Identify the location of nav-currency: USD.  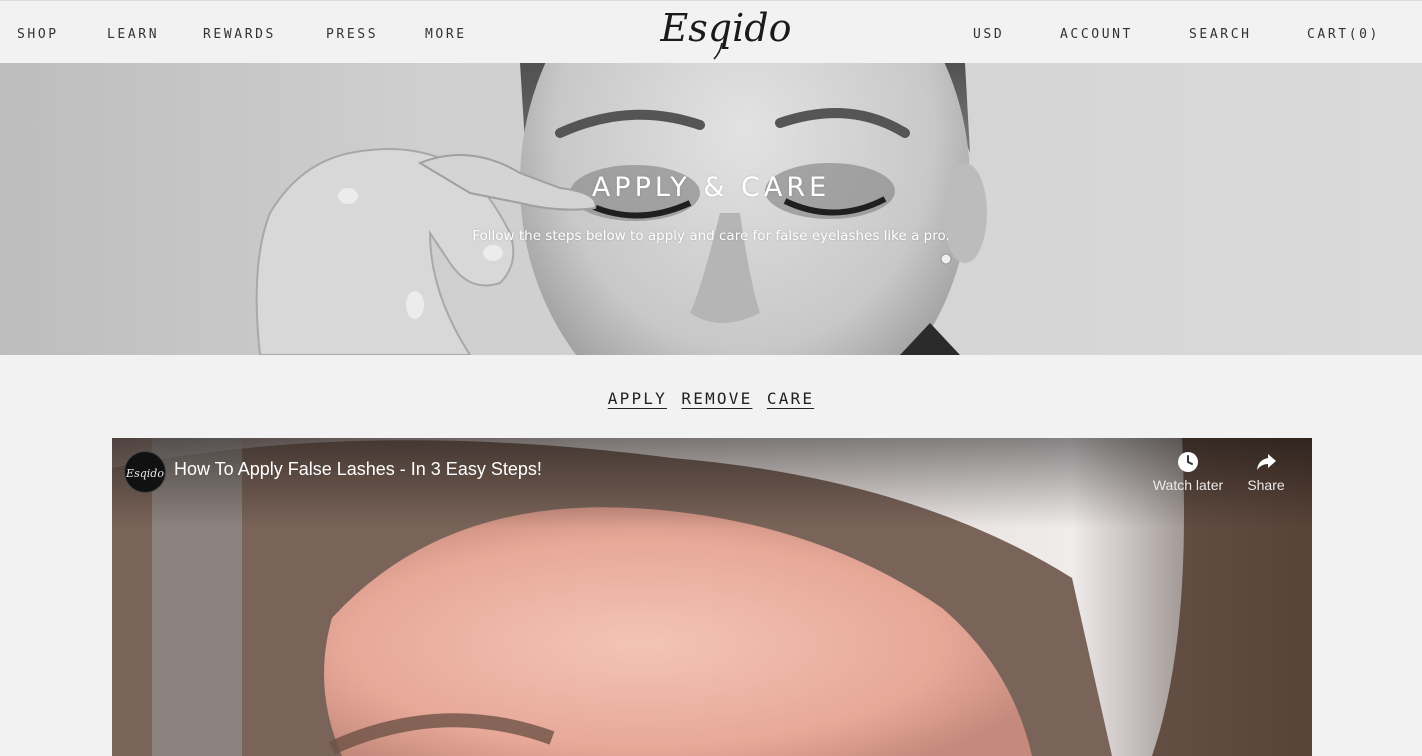
(988, 34).